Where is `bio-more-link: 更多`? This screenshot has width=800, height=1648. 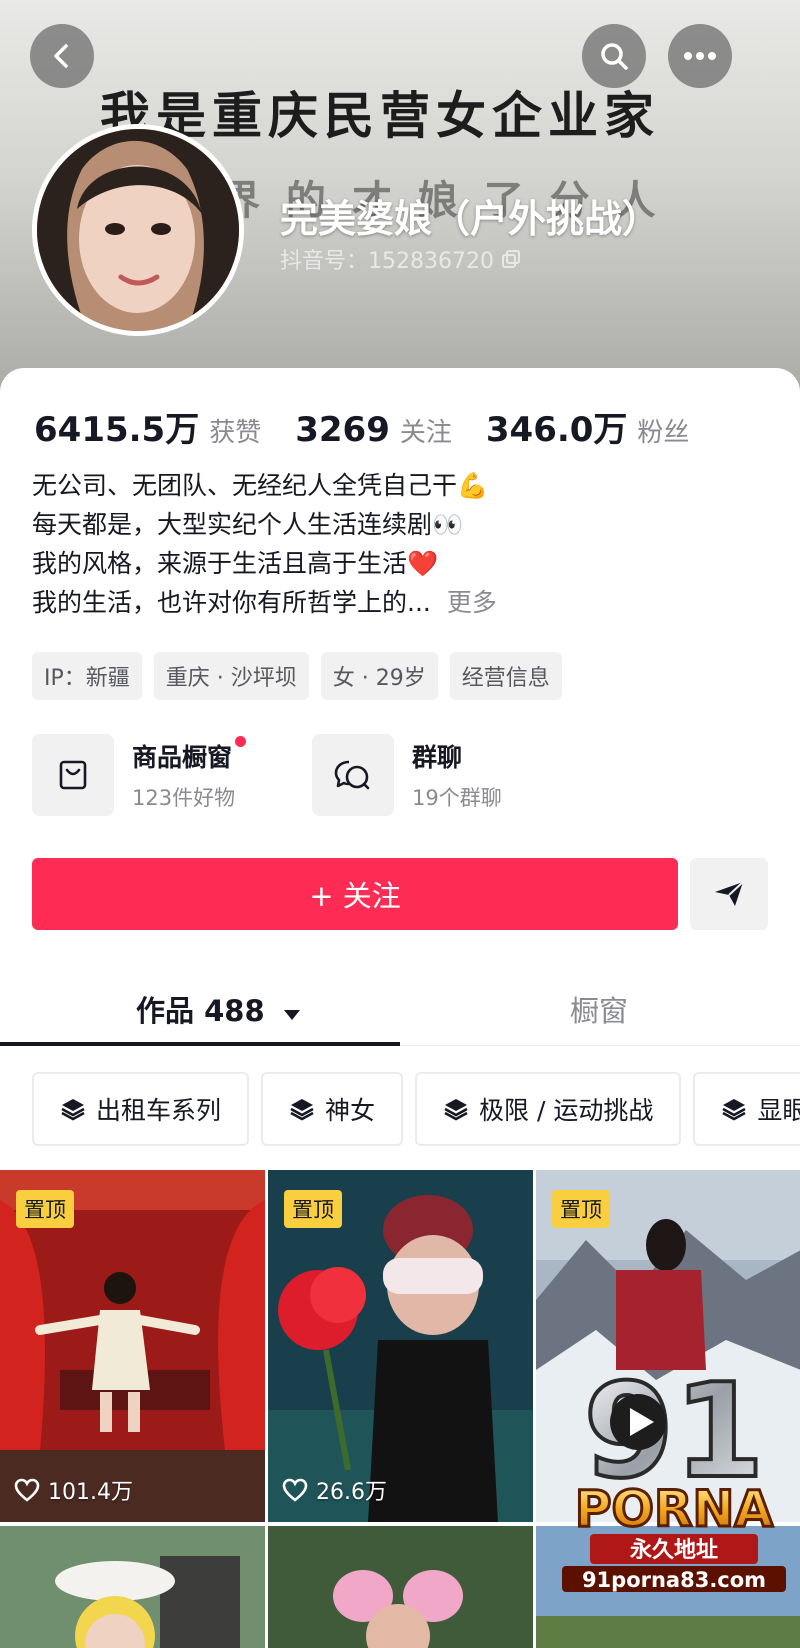 bio-more-link: 更多 is located at coordinates (472, 602).